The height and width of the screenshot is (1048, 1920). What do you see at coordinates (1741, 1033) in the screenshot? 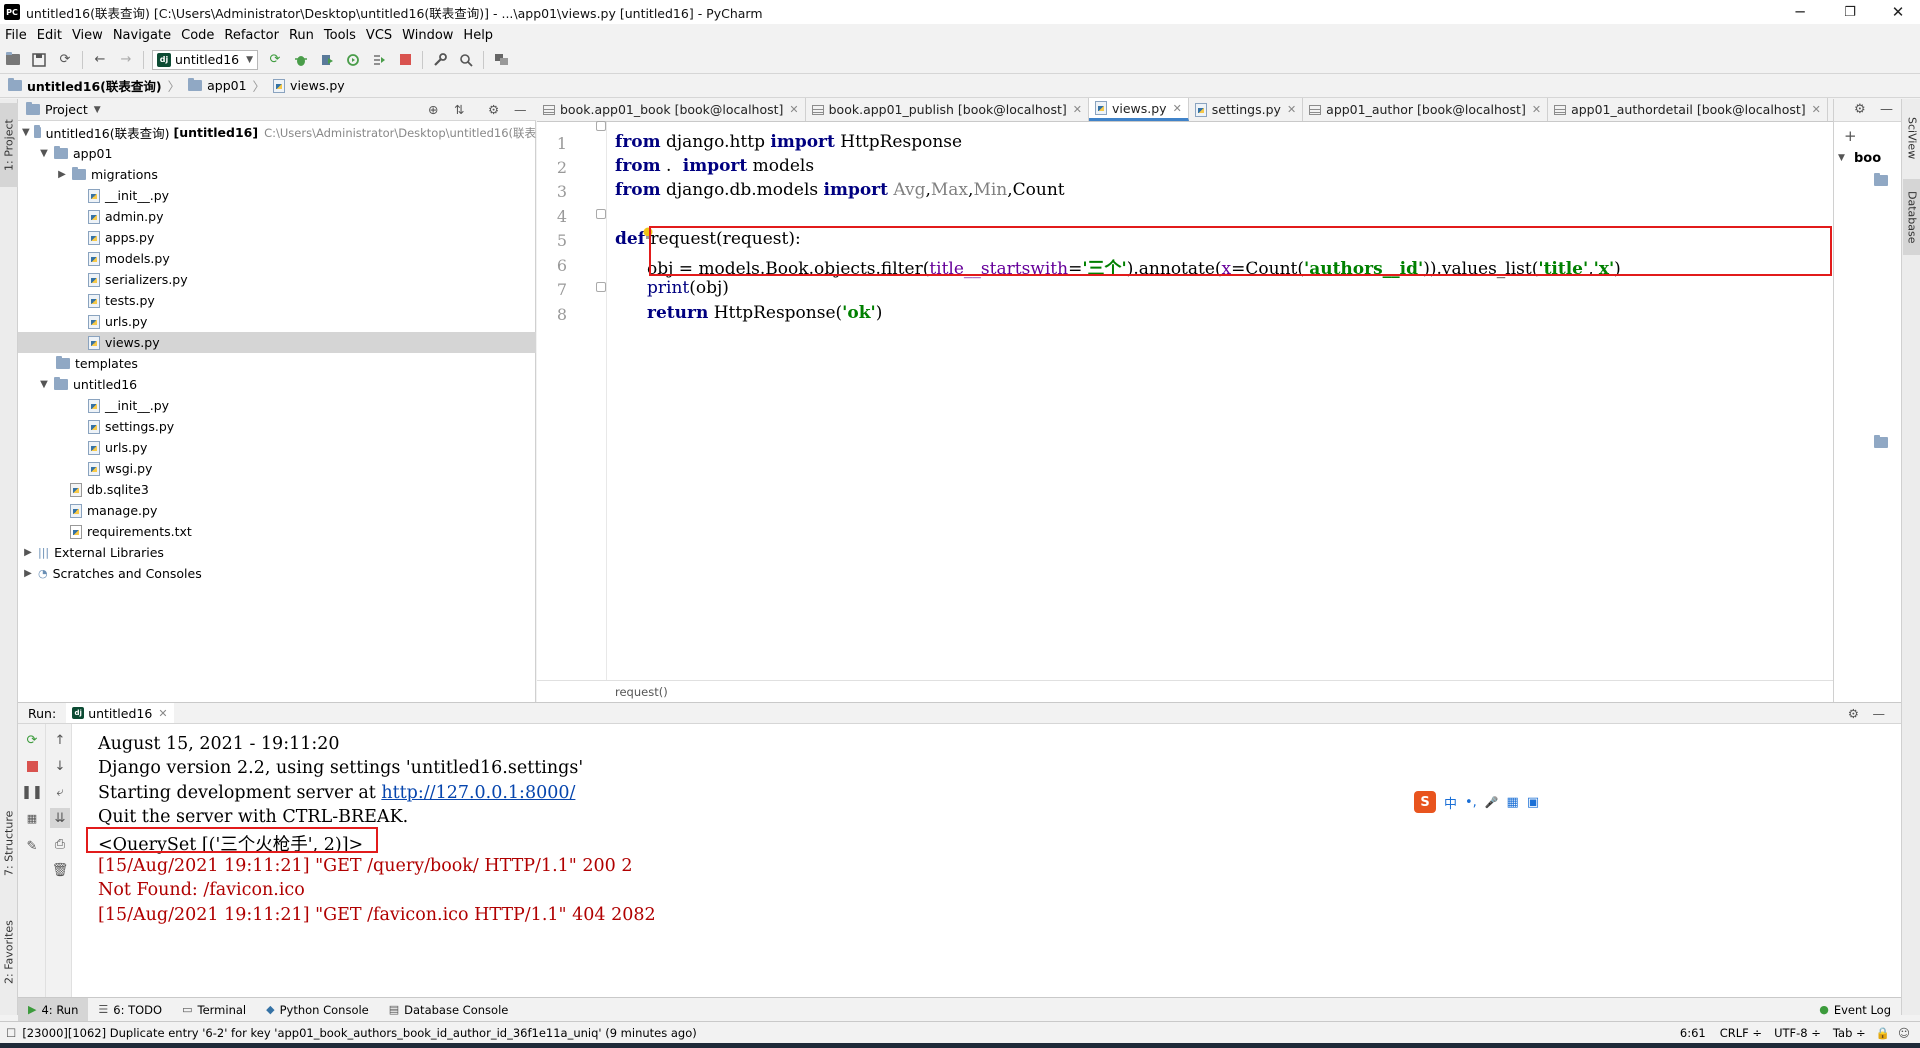
I see `line-separator: CRLF ÷` at bounding box center [1741, 1033].